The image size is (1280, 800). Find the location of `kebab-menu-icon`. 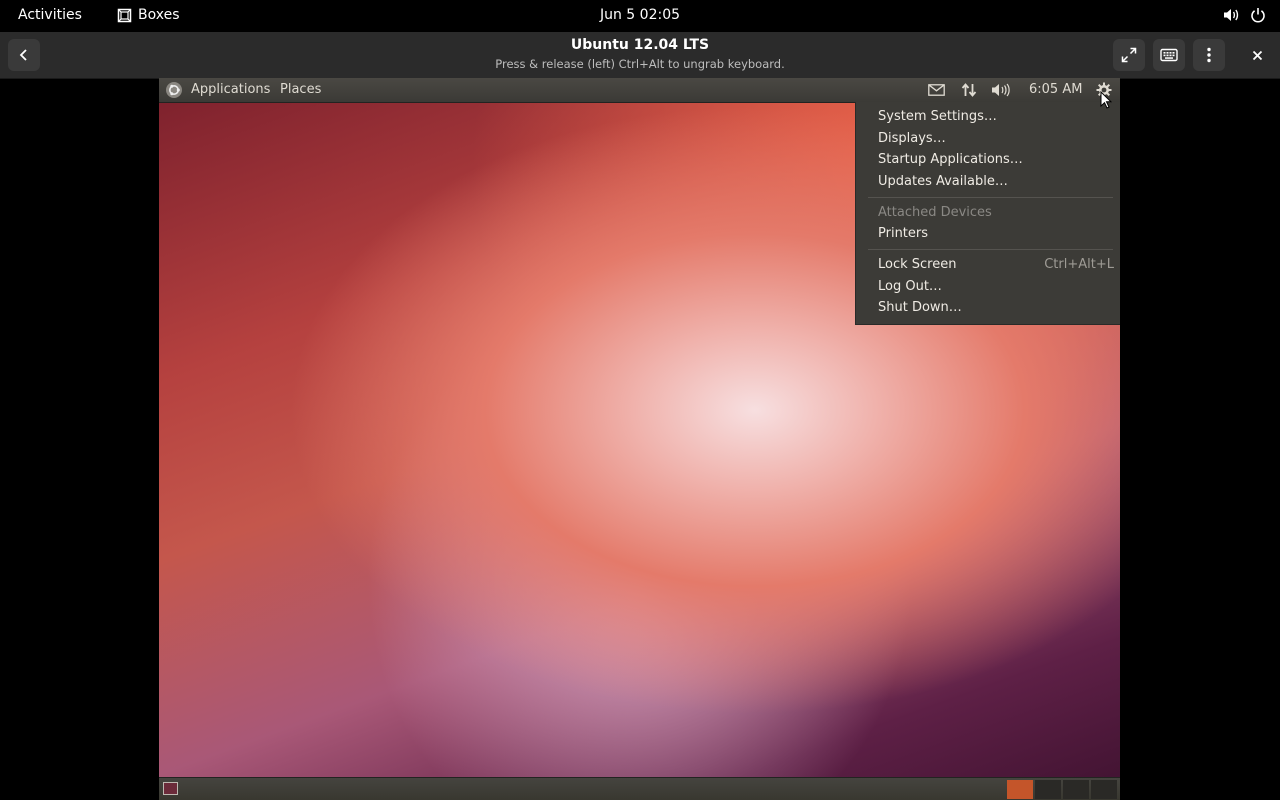

kebab-menu-icon is located at coordinates (1209, 55).